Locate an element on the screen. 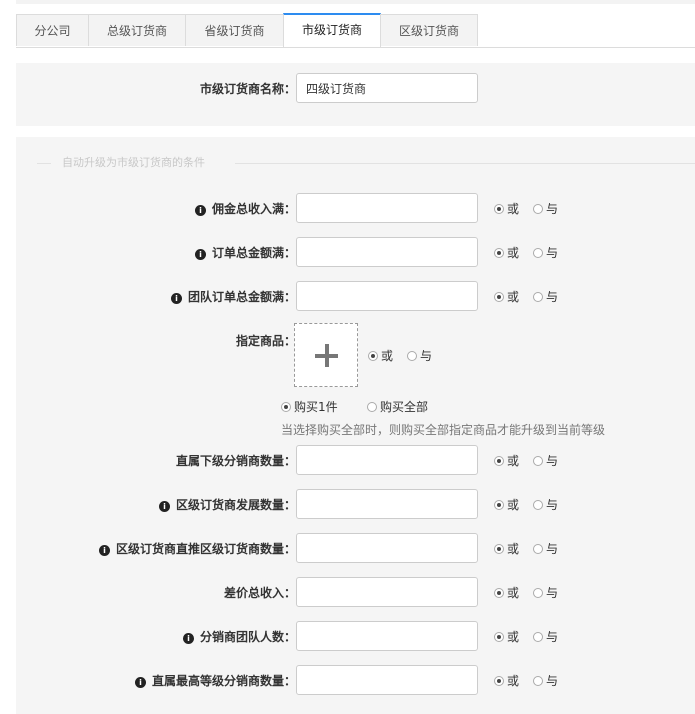  add-product-button is located at coordinates (326, 355).